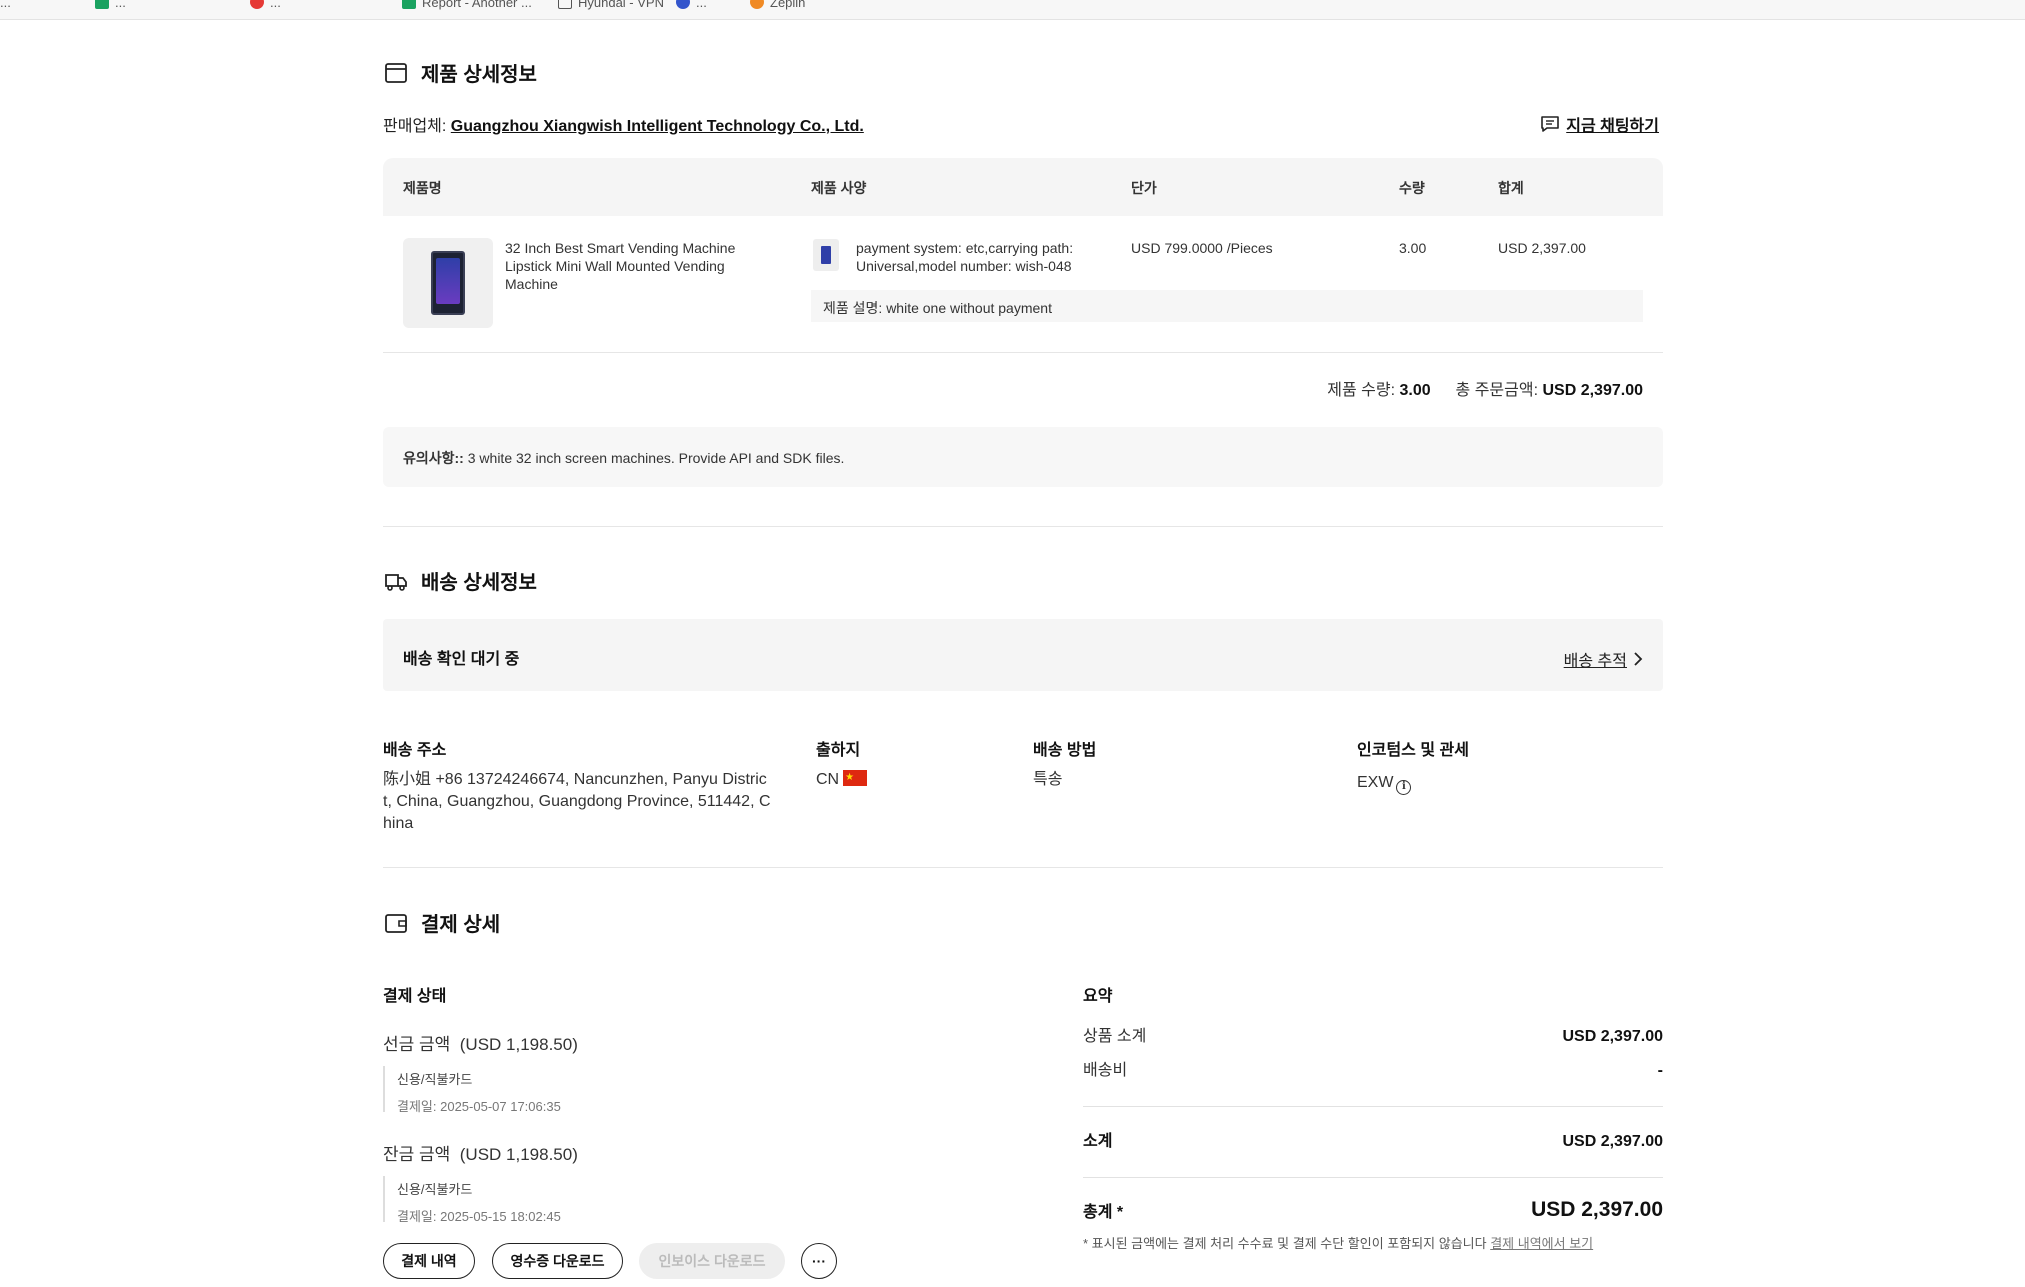 This screenshot has width=2025, height=1287. Describe the element at coordinates (838, 750) in the screenshot. I see `origin-label: 출하지` at that location.